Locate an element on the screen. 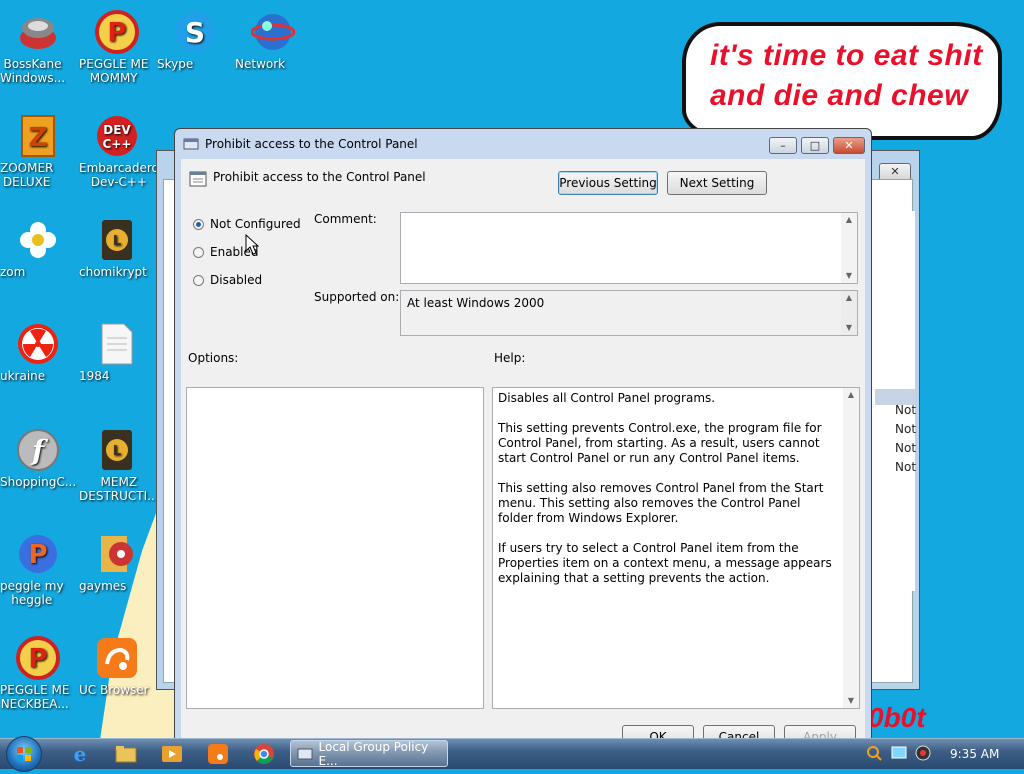  uc-browser-icon is located at coordinates (117, 658).